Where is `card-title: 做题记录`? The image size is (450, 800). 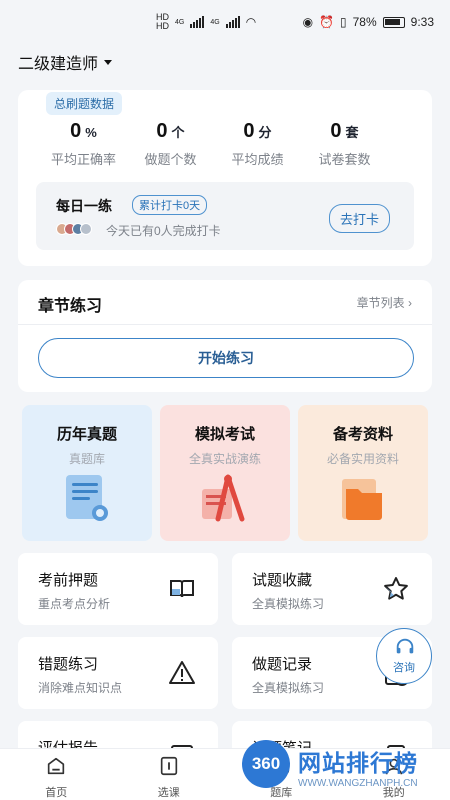 card-title: 做题记录 is located at coordinates (282, 664).